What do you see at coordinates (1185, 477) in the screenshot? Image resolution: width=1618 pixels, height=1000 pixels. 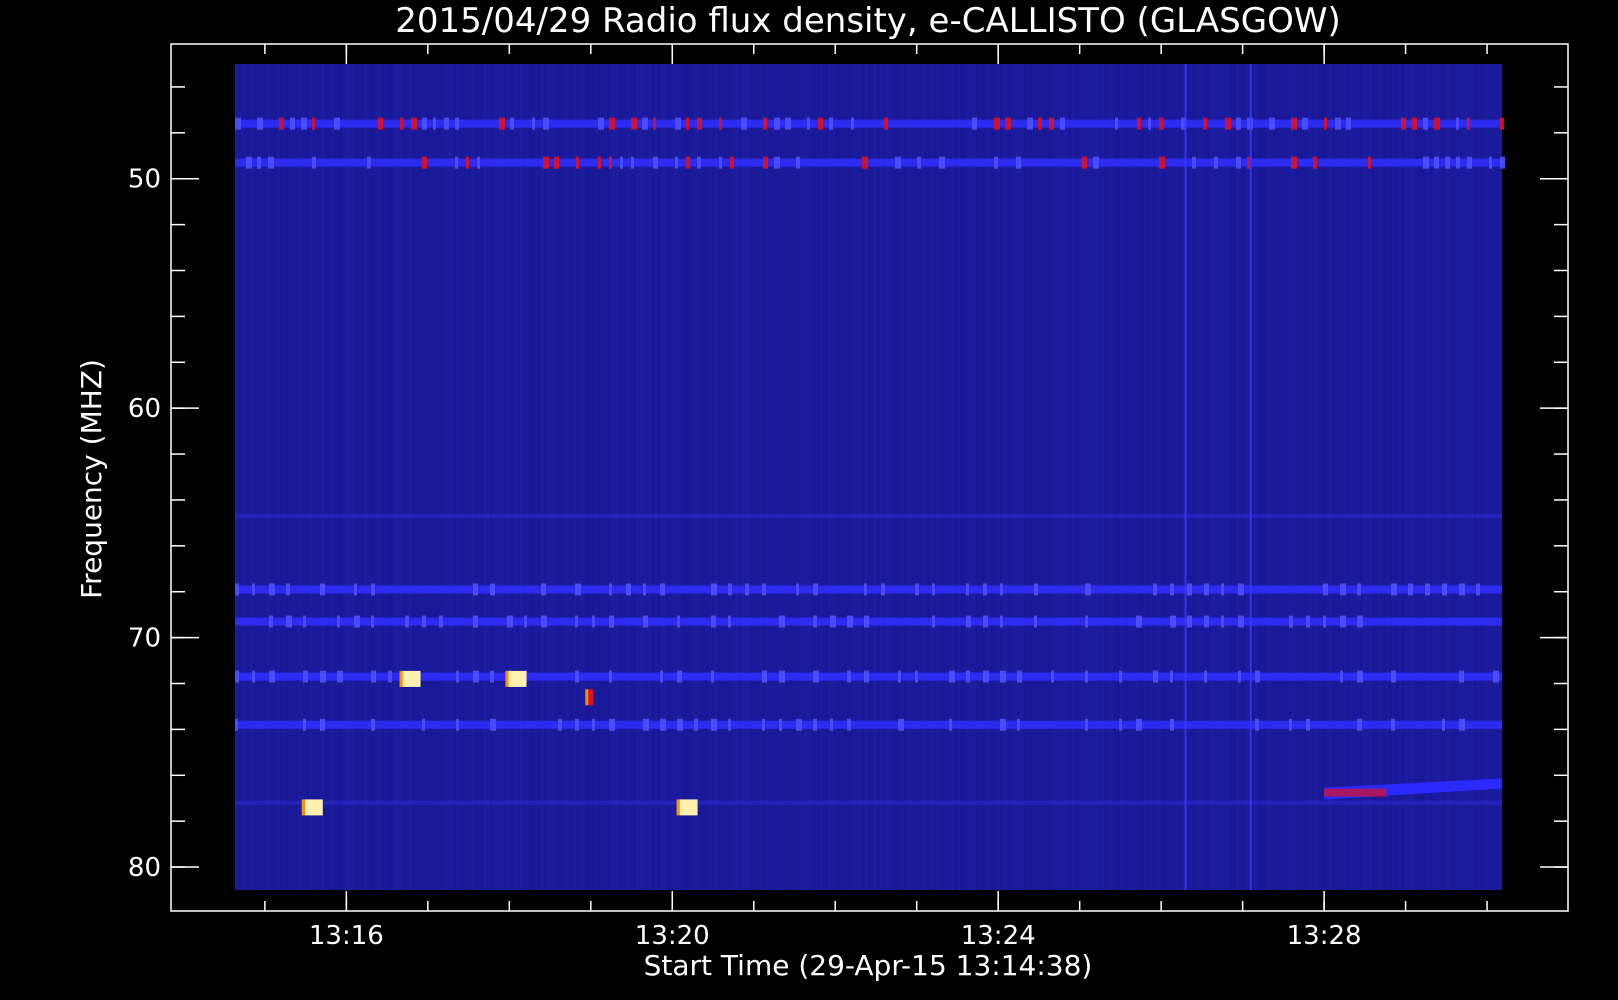 I see `vertical-line` at bounding box center [1185, 477].